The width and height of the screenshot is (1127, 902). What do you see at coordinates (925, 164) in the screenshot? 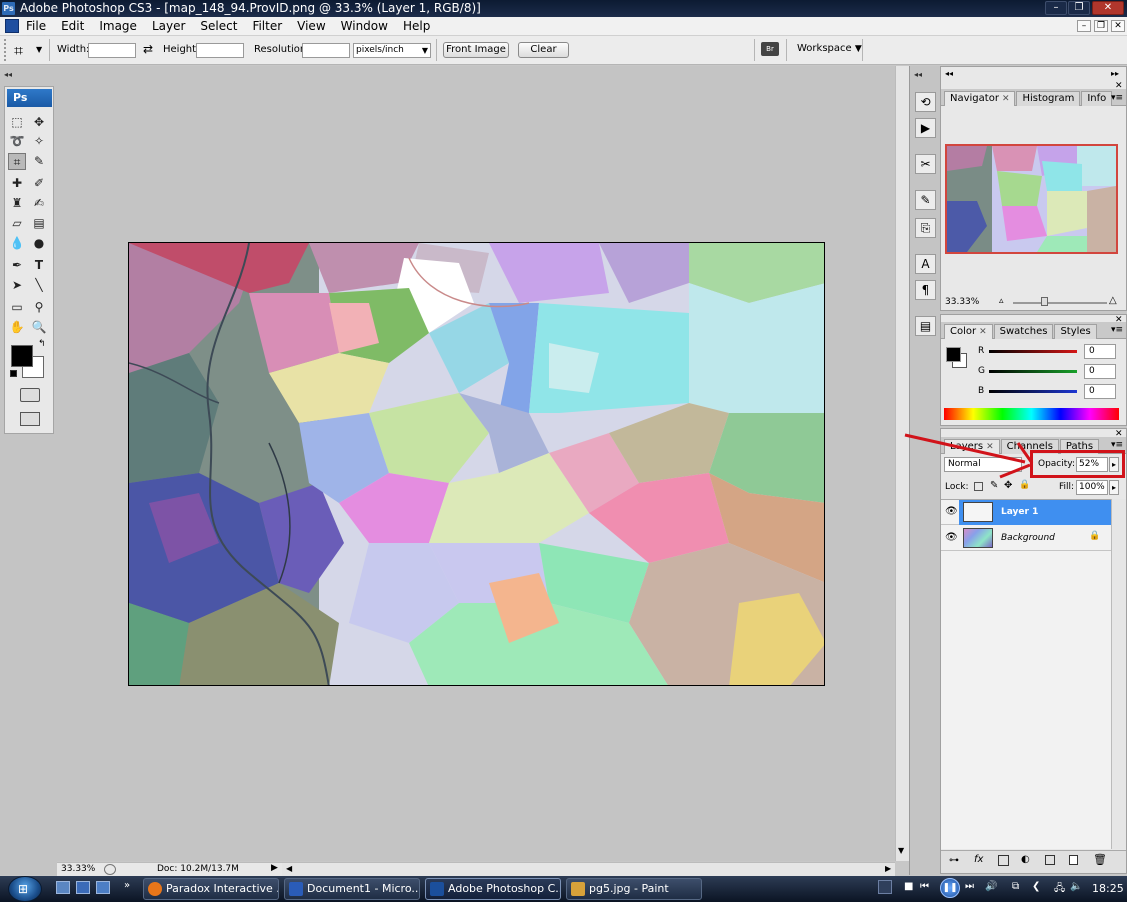
I see `tool-presets-icon: ✂` at bounding box center [925, 164].